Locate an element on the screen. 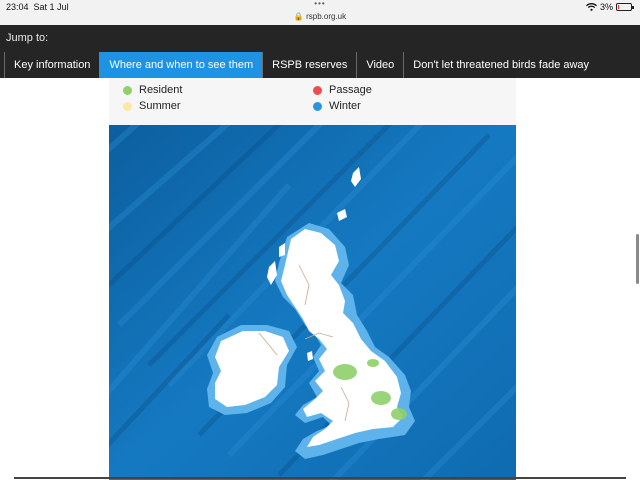 This screenshot has height=480, width=640. legend-label: Summer is located at coordinates (160, 106).